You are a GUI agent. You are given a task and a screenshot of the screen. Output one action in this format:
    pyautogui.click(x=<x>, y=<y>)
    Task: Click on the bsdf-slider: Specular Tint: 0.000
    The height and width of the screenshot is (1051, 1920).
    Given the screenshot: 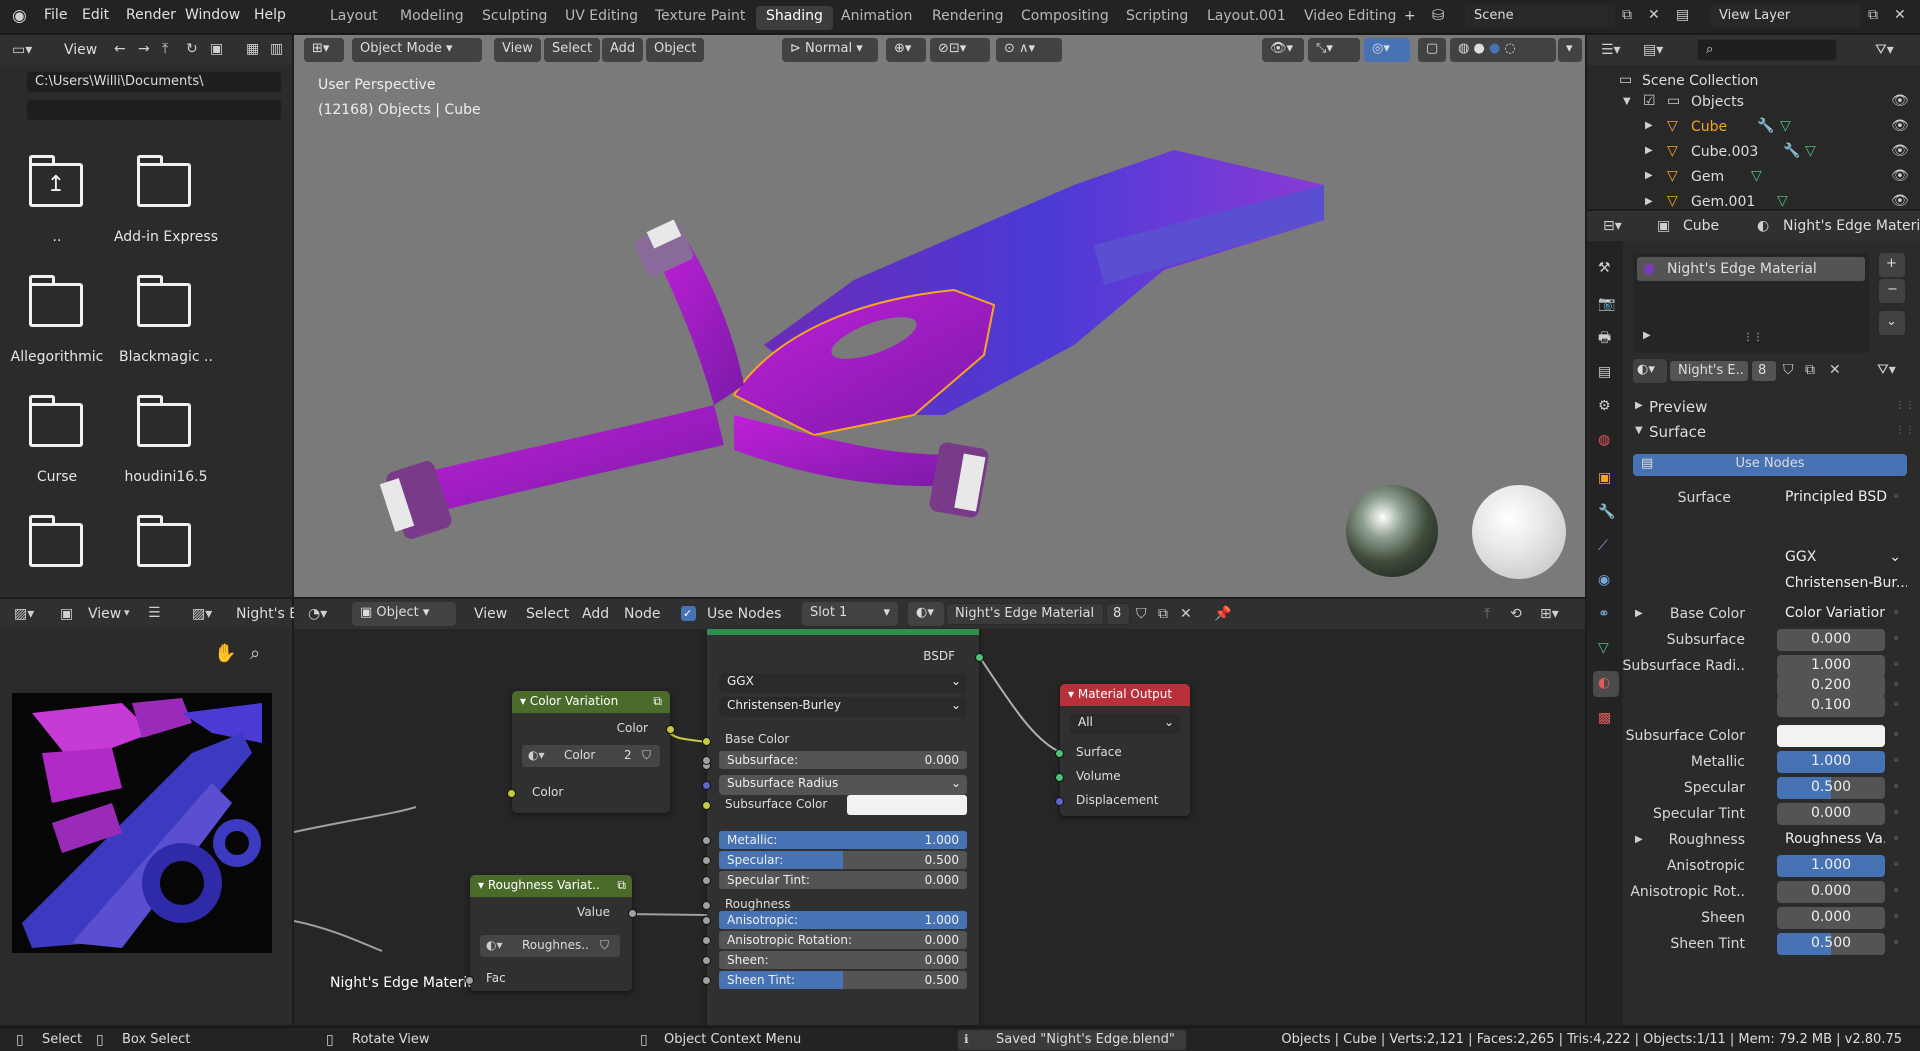 What is the action you would take?
    pyautogui.click(x=843, y=880)
    